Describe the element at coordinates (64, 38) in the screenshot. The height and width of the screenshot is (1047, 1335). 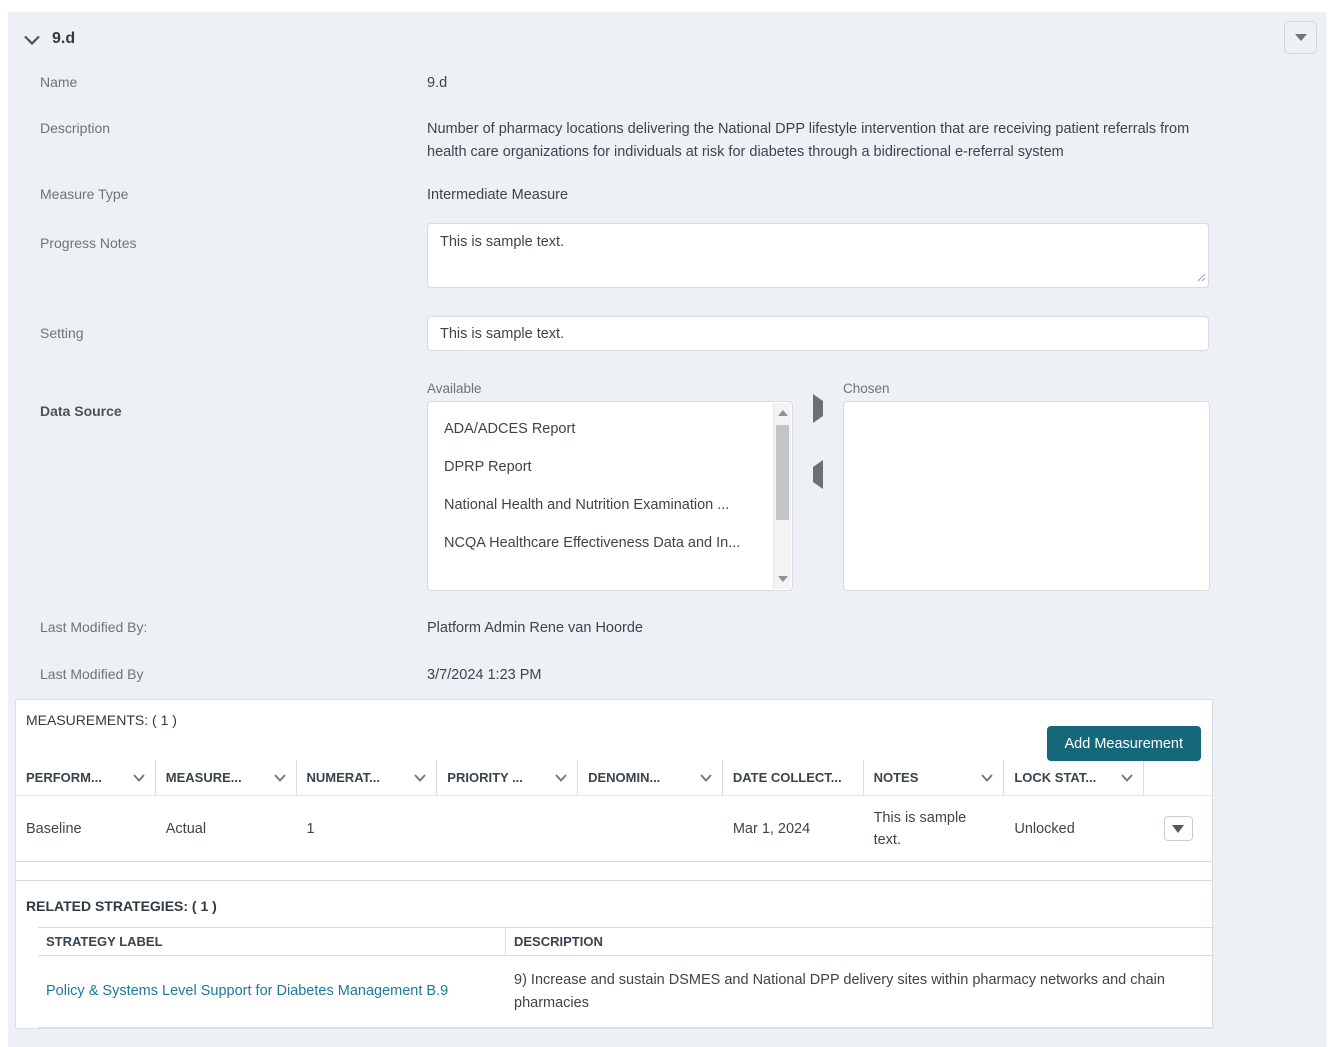
I see `page-title: 9.d` at that location.